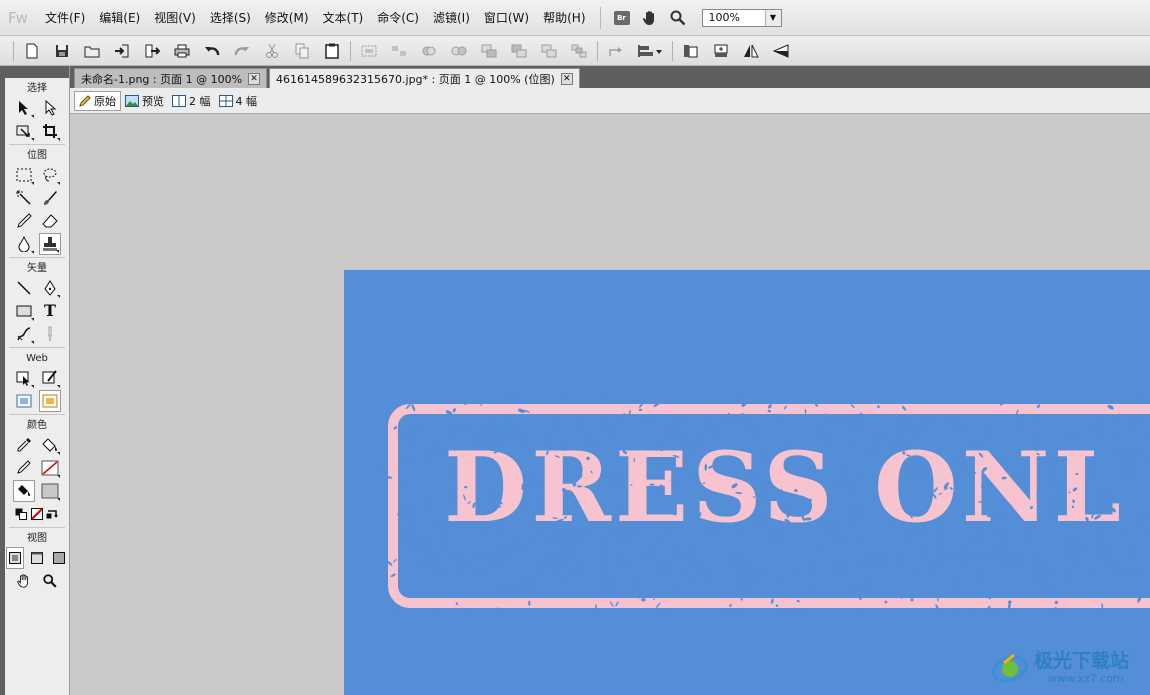  Describe the element at coordinates (622, 18) in the screenshot. I see `bridge-button: Br` at that location.